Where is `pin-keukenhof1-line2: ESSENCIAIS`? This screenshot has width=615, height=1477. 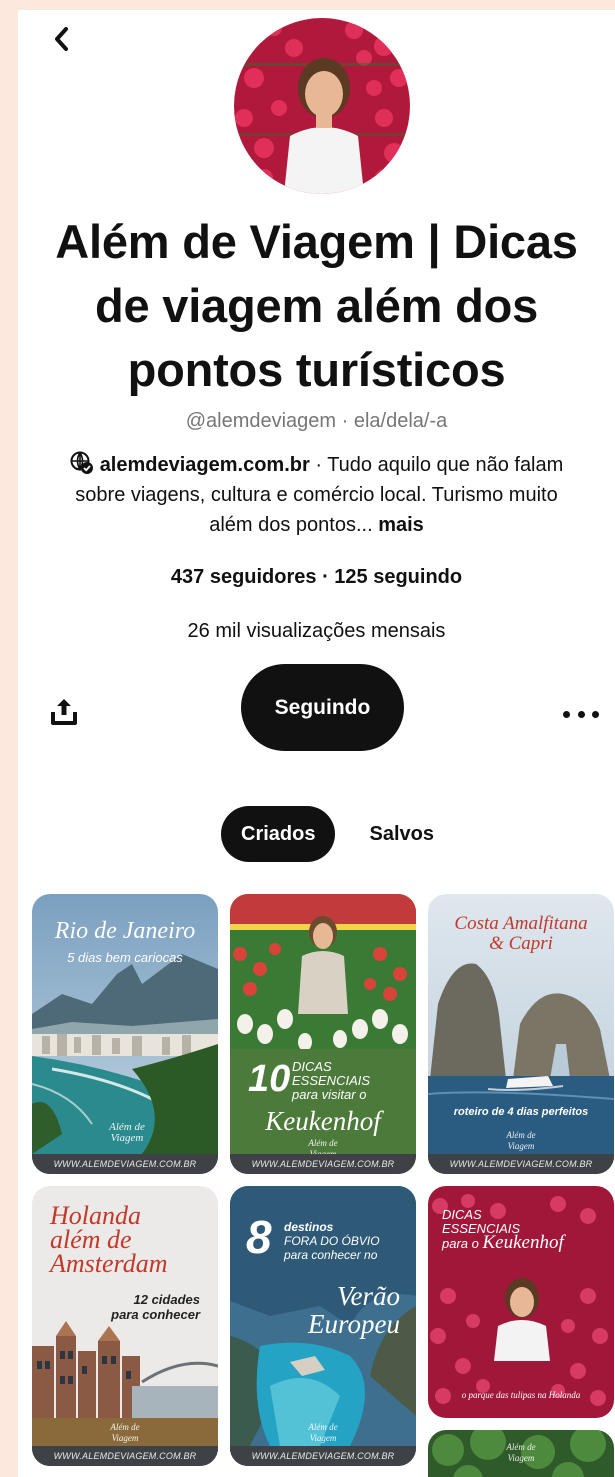
pin-keukenhof1-line2: ESSENCIAIS is located at coordinates (331, 1080).